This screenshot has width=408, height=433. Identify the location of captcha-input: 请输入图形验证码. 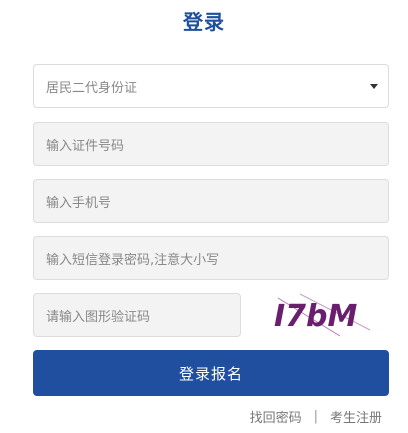
(137, 315).